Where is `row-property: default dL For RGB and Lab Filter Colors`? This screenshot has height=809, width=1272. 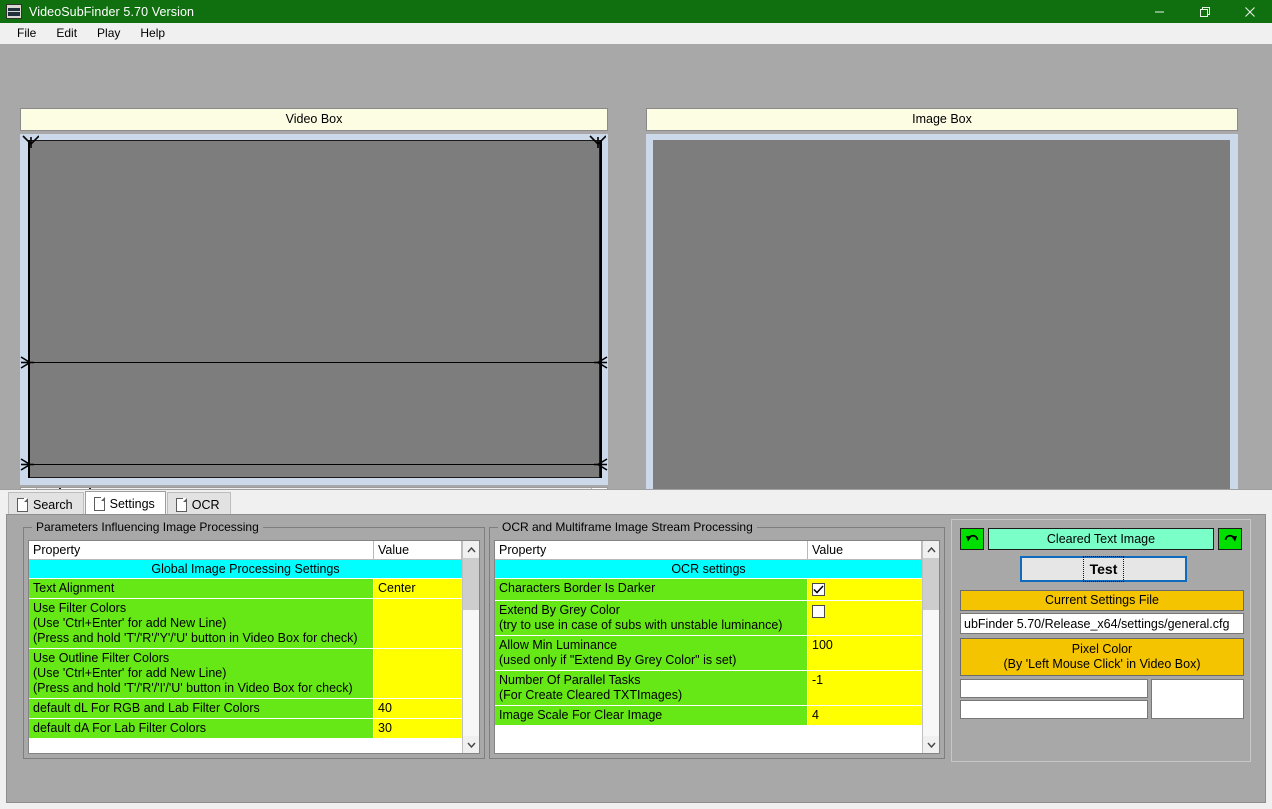 row-property: default dL For RGB and Lab Filter Colors is located at coordinates (201, 708).